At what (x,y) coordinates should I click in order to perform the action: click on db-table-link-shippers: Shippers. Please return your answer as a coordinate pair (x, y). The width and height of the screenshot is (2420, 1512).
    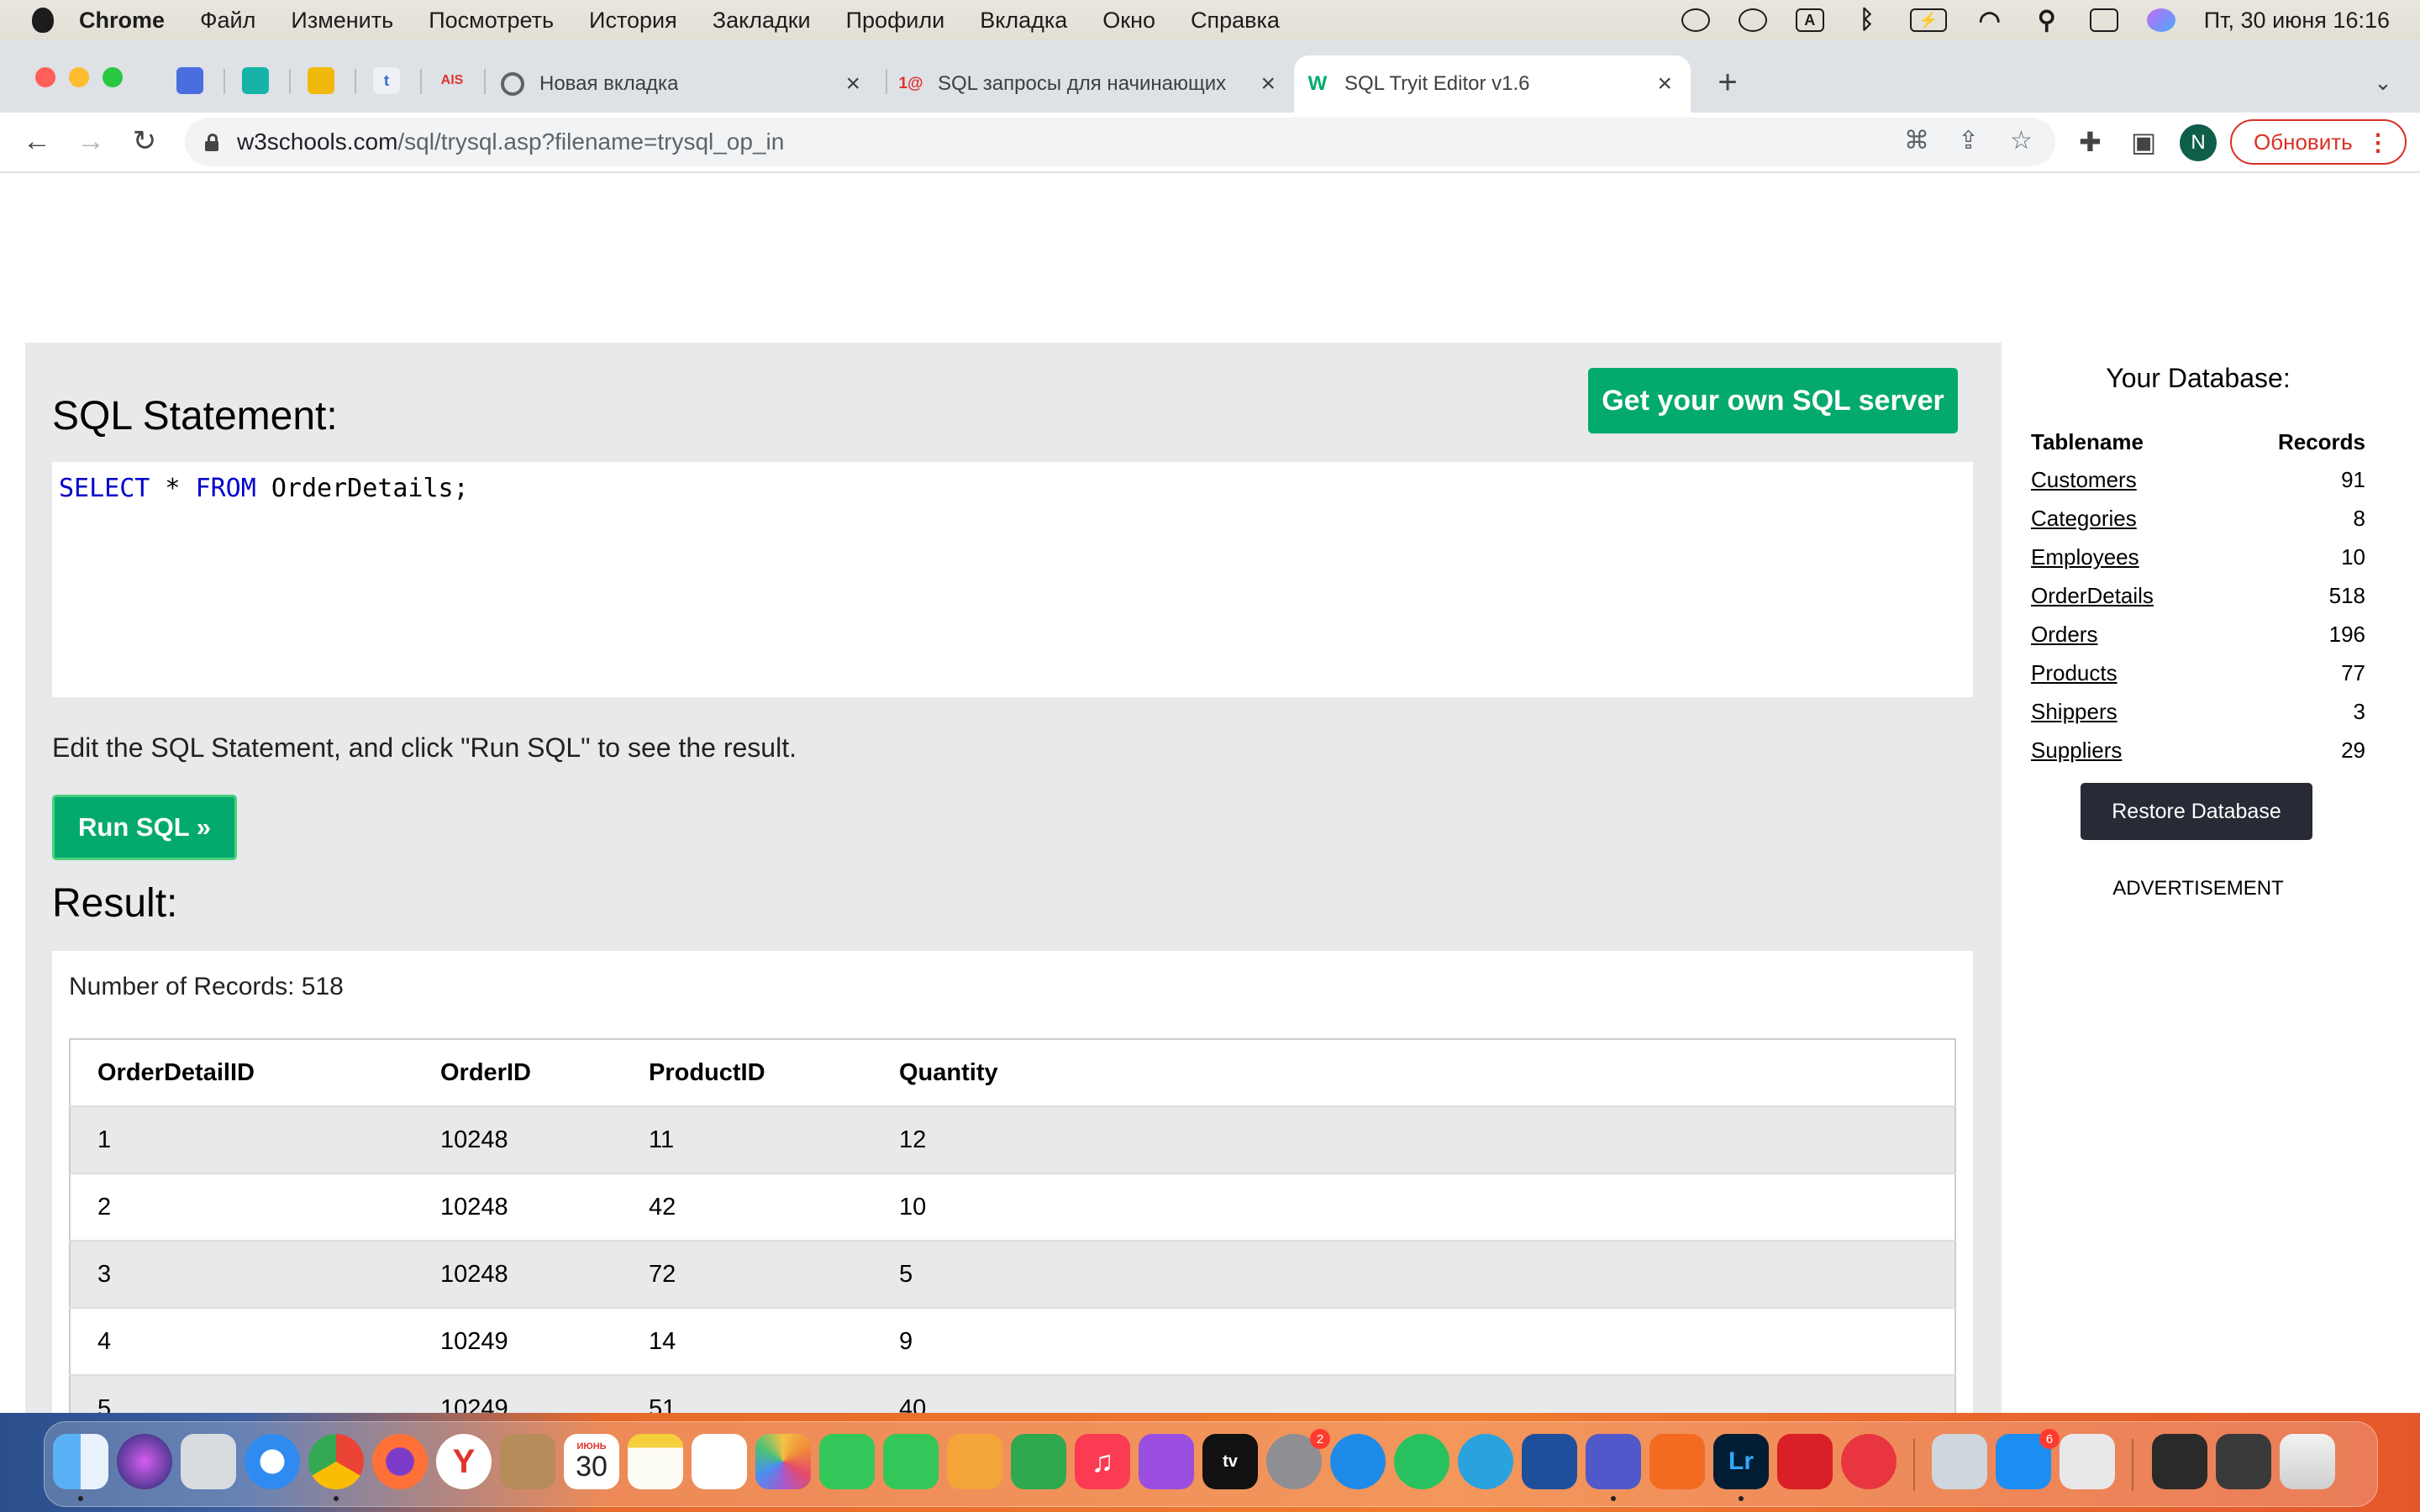
    Looking at the image, I should click on (2074, 711).